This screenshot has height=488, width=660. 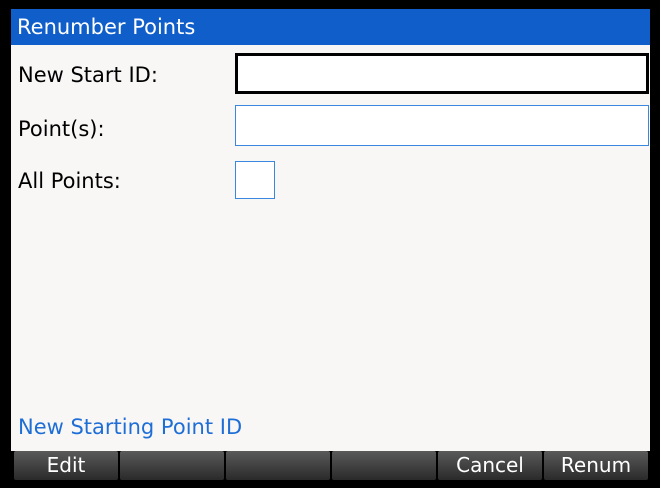 What do you see at coordinates (88, 75) in the screenshot?
I see `new-start-id-label: New Start ID:` at bounding box center [88, 75].